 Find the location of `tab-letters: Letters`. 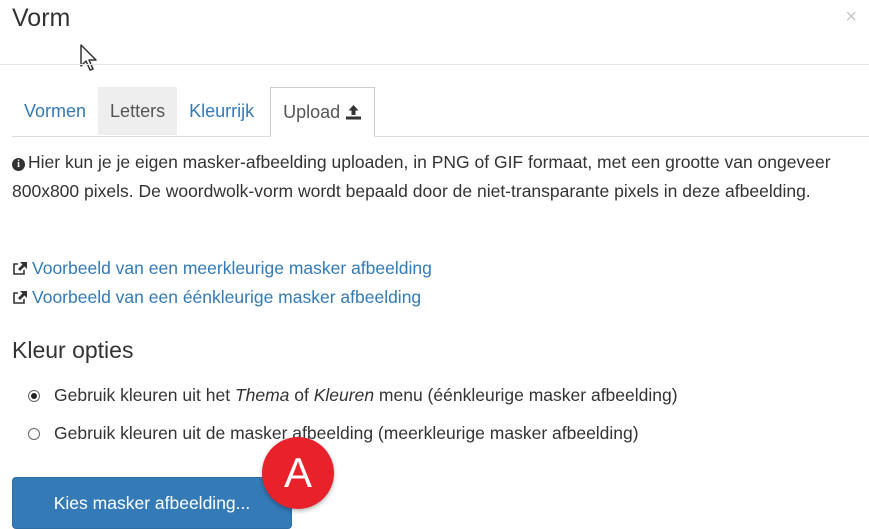

tab-letters: Letters is located at coordinates (138, 111).